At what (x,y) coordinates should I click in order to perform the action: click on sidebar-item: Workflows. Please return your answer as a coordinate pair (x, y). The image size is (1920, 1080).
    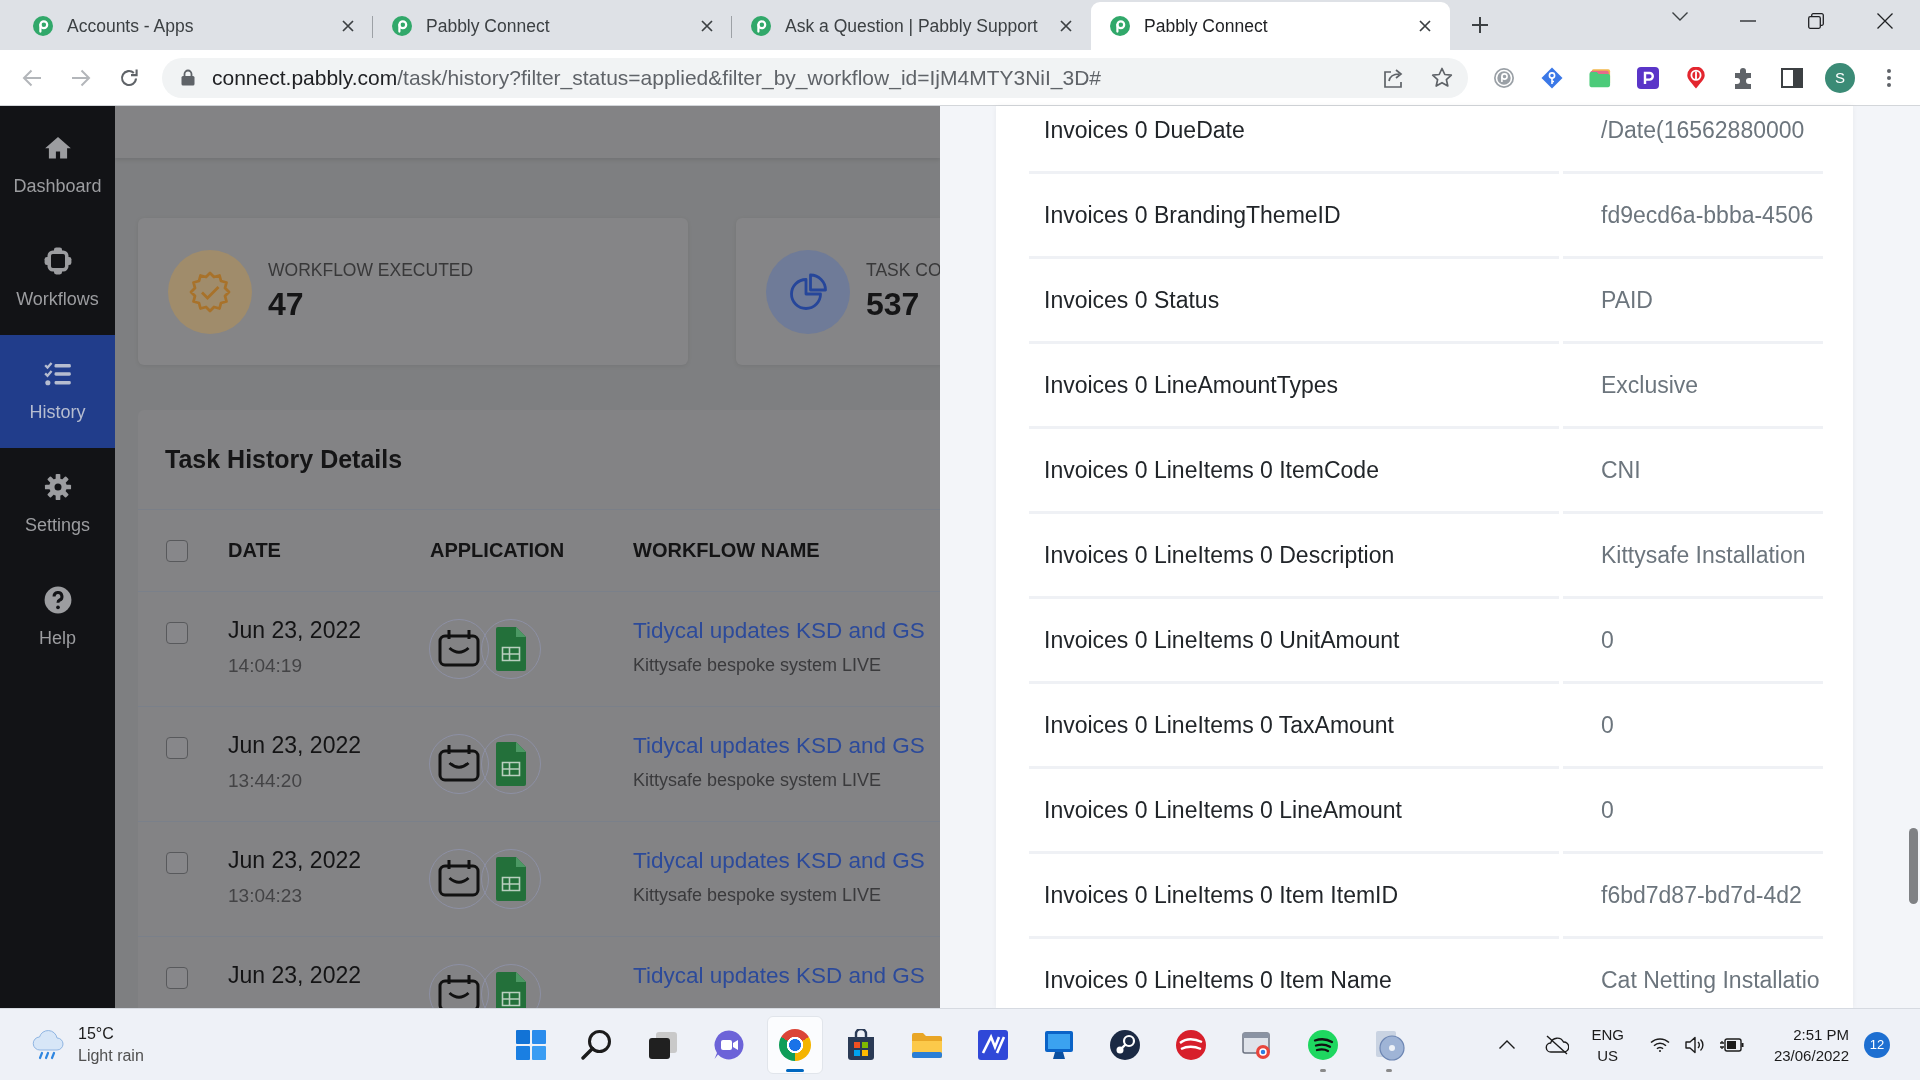
    Looking at the image, I should click on (57, 278).